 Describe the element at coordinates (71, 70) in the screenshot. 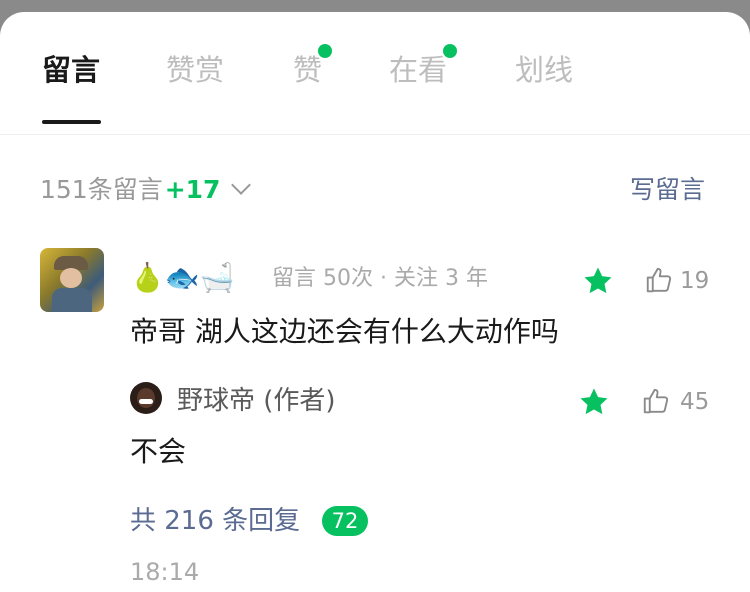

I see `tab-messages: 留言` at that location.